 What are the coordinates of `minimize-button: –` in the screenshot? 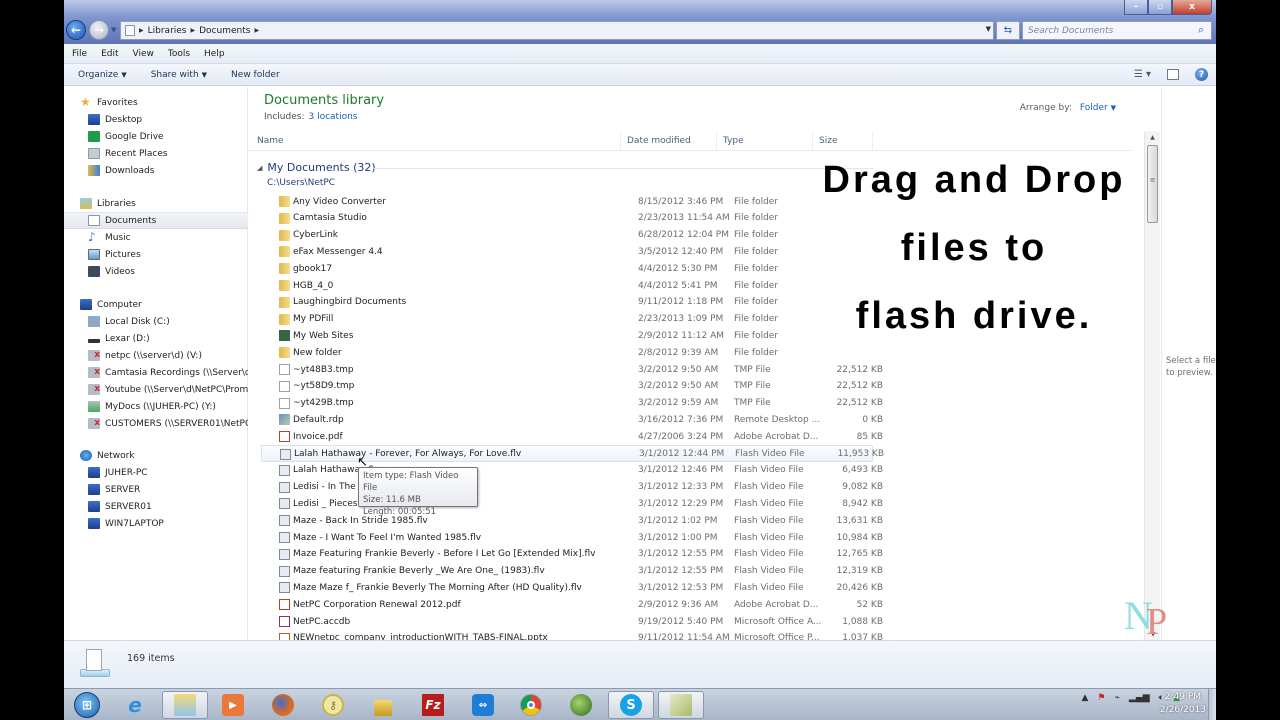 It's located at (1136, 7).